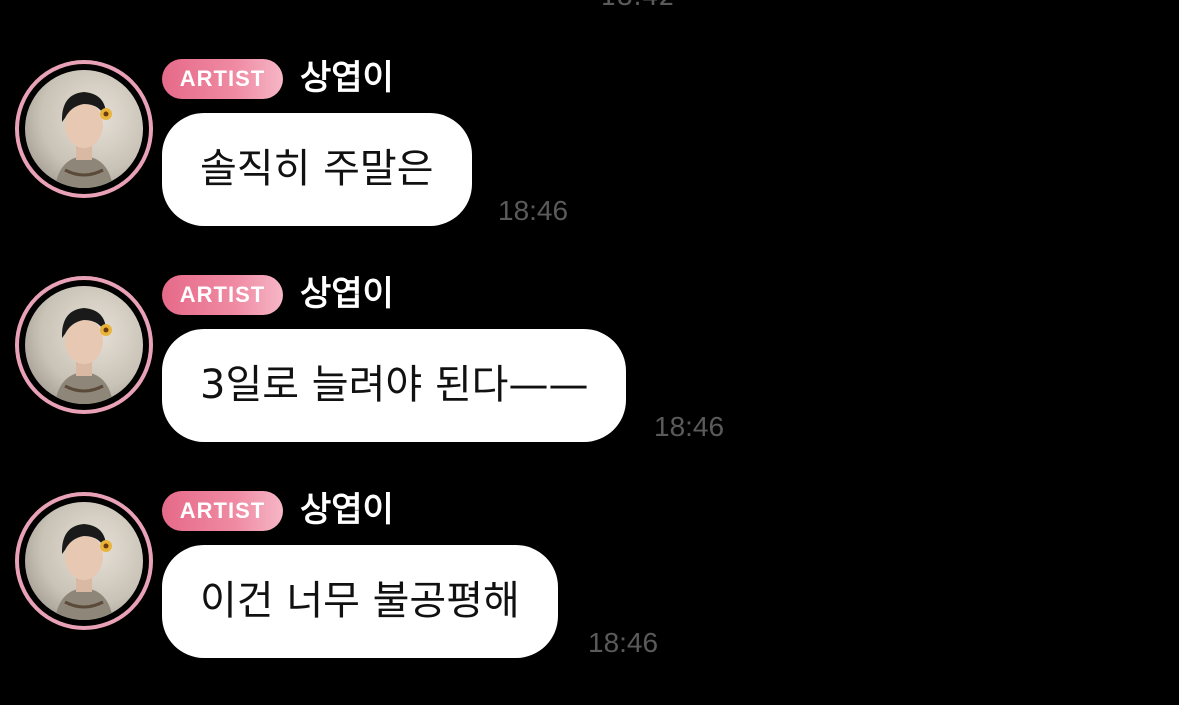 The image size is (1179, 705). I want to click on previous-timestamp: 18:42, so click(640, 4).